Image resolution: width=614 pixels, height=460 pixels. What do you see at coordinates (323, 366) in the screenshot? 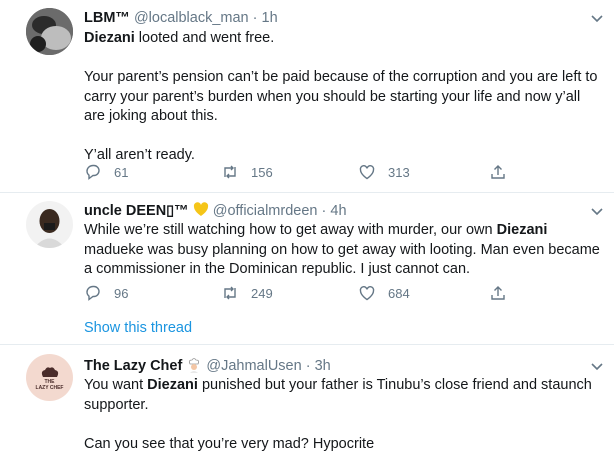
I see `timestamp: 3h` at bounding box center [323, 366].